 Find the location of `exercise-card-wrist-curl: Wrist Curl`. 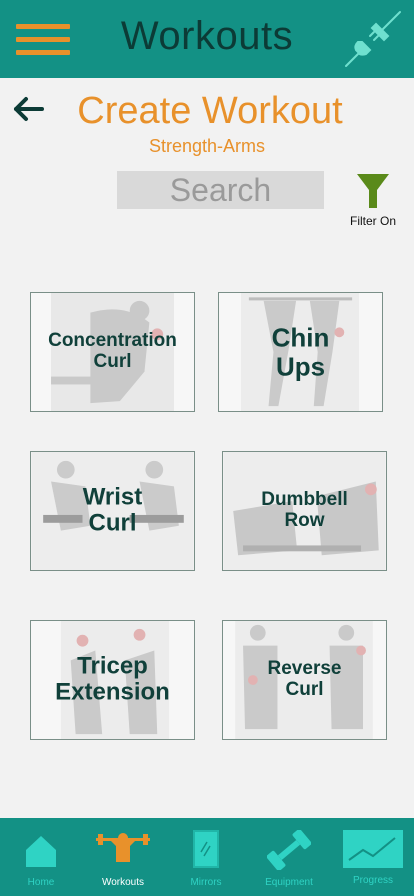

exercise-card-wrist-curl: Wrist Curl is located at coordinates (112, 511).